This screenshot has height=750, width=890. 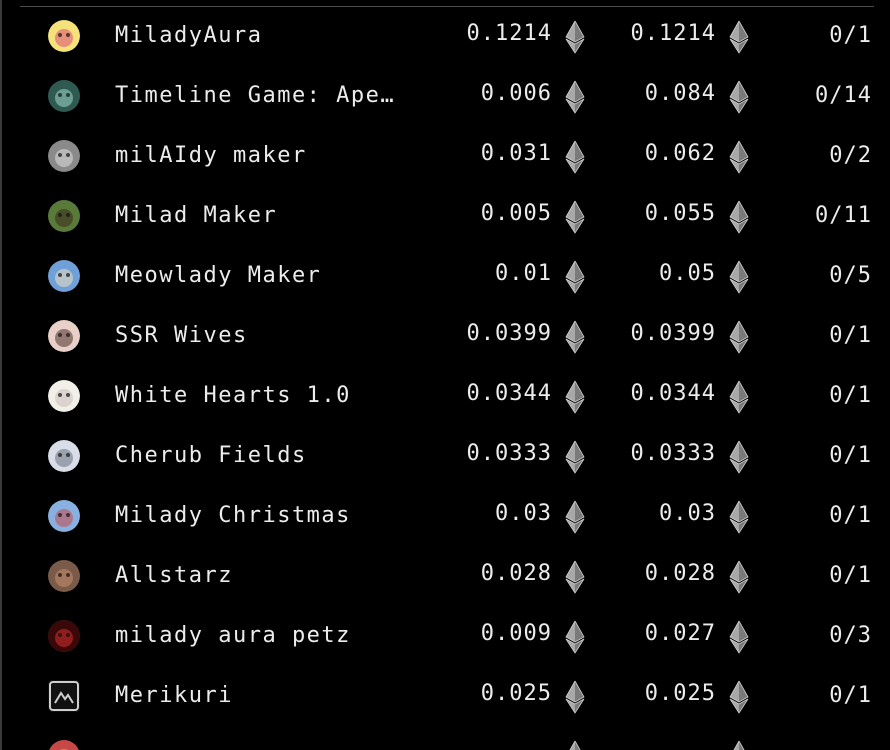 I want to click on collection-row: Timeline Game: Ape… 0.006 0.084 0/14, so click(x=446, y=96).